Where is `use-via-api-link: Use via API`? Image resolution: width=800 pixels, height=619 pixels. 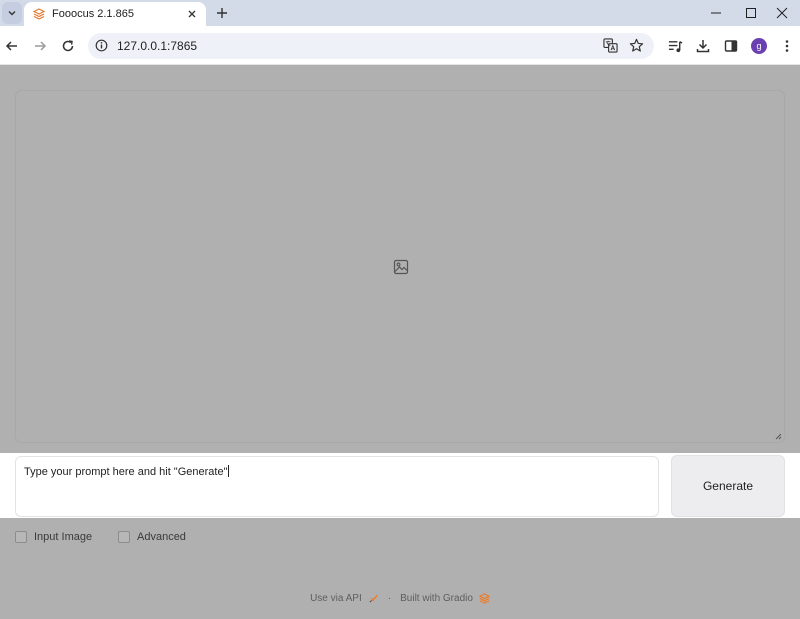 use-via-api-link: Use via API is located at coordinates (336, 598).